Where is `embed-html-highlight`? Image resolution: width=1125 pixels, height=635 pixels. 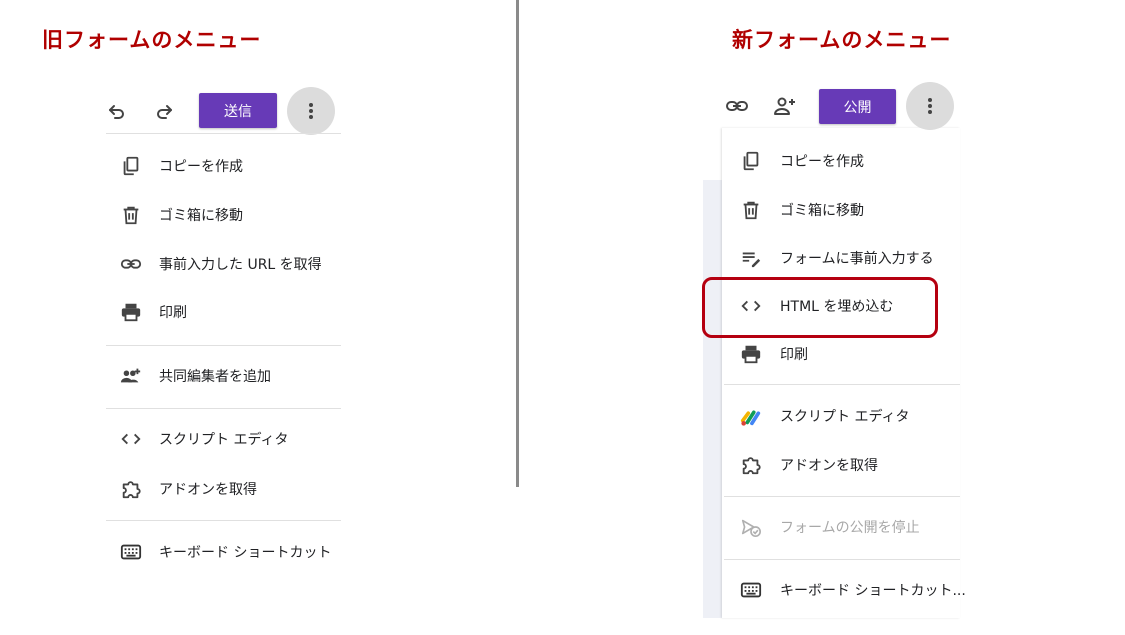 embed-html-highlight is located at coordinates (820, 307).